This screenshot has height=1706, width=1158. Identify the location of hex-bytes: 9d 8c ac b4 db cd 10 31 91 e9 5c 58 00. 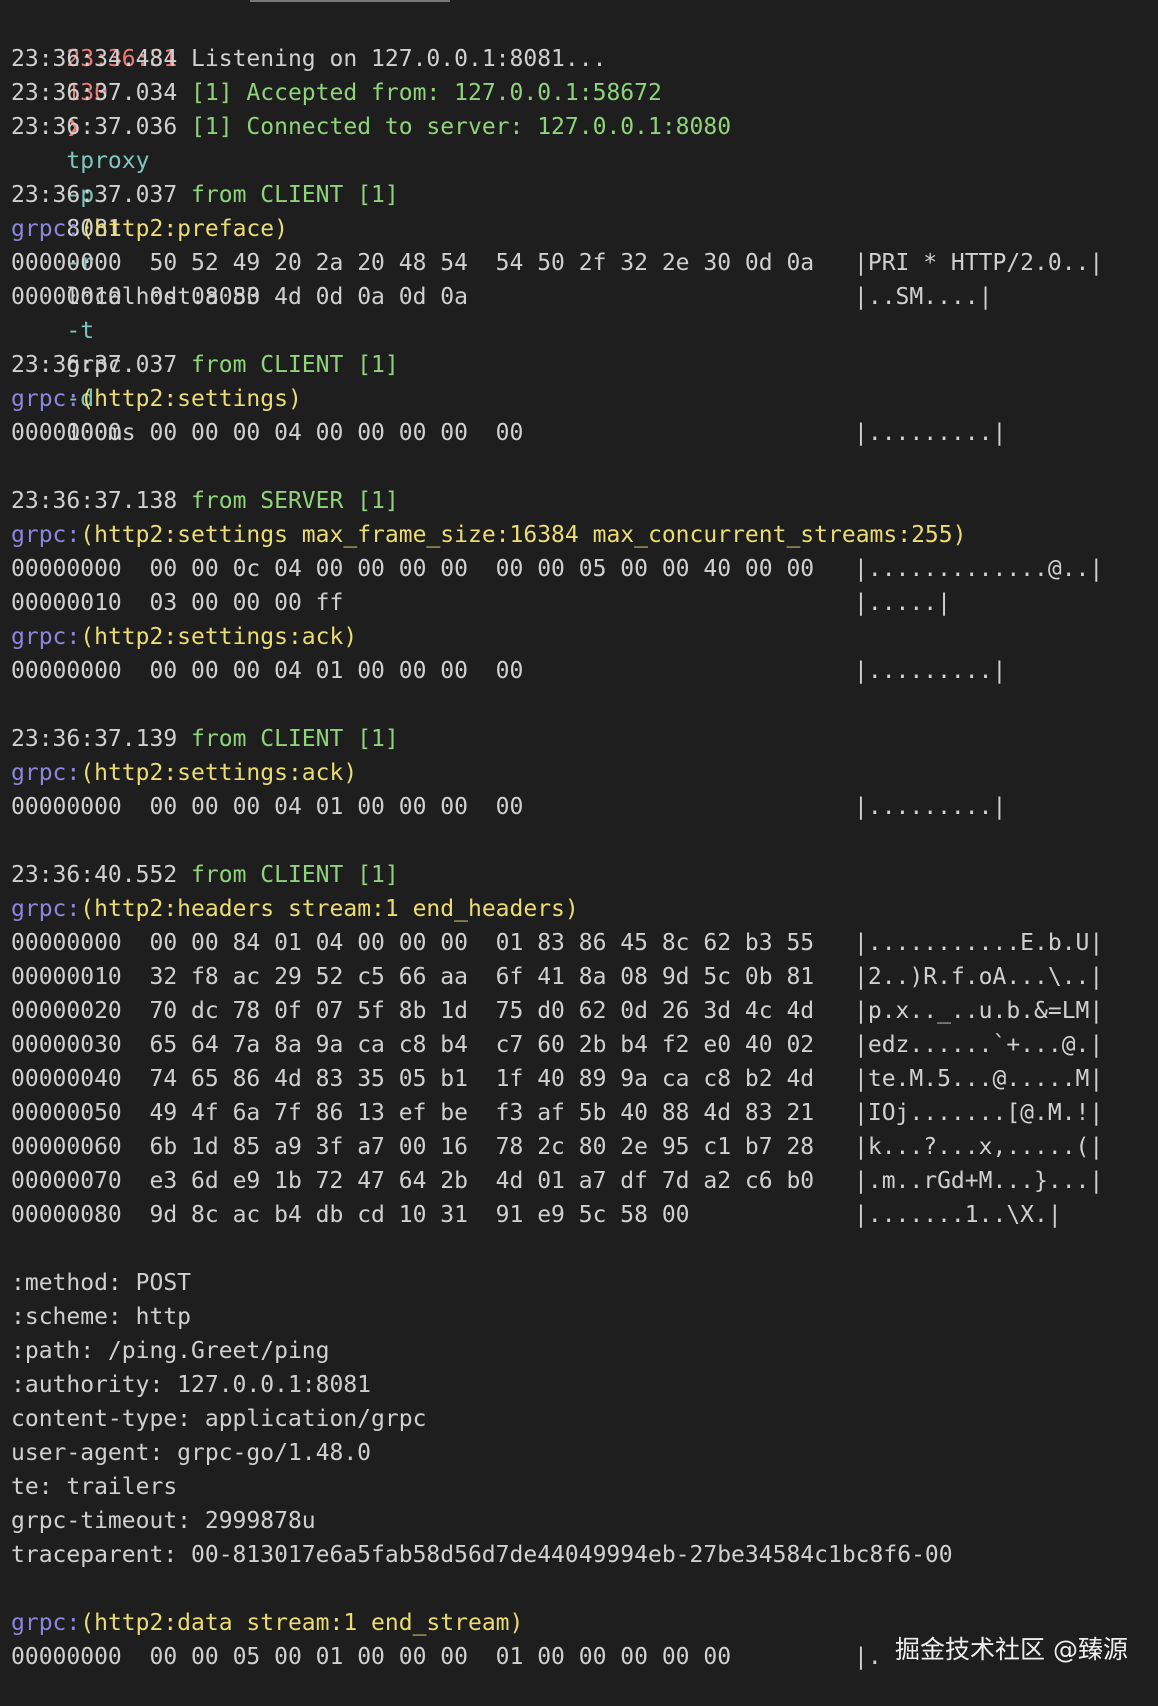
(419, 1215).